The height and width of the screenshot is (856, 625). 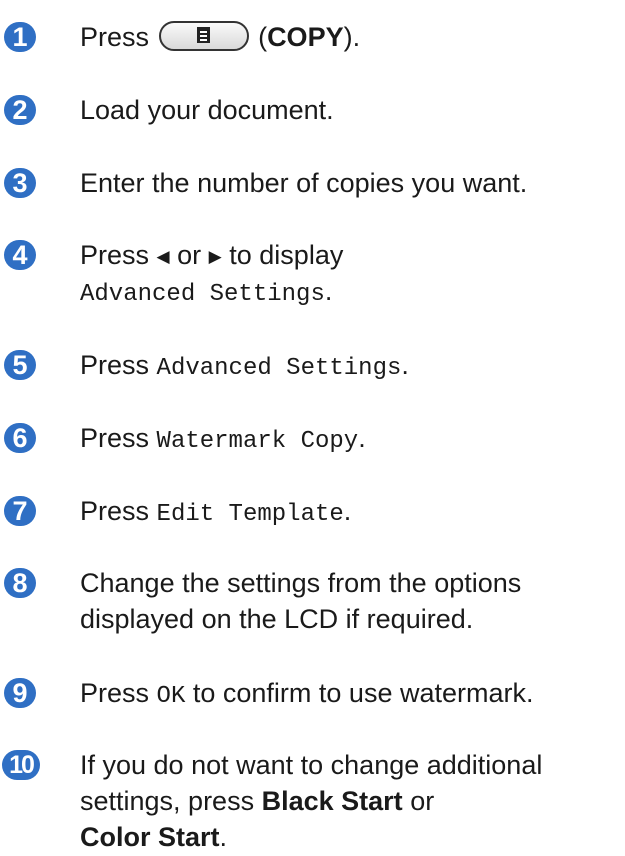 What do you see at coordinates (20, 511) in the screenshot?
I see `step-number-badge: 7` at bounding box center [20, 511].